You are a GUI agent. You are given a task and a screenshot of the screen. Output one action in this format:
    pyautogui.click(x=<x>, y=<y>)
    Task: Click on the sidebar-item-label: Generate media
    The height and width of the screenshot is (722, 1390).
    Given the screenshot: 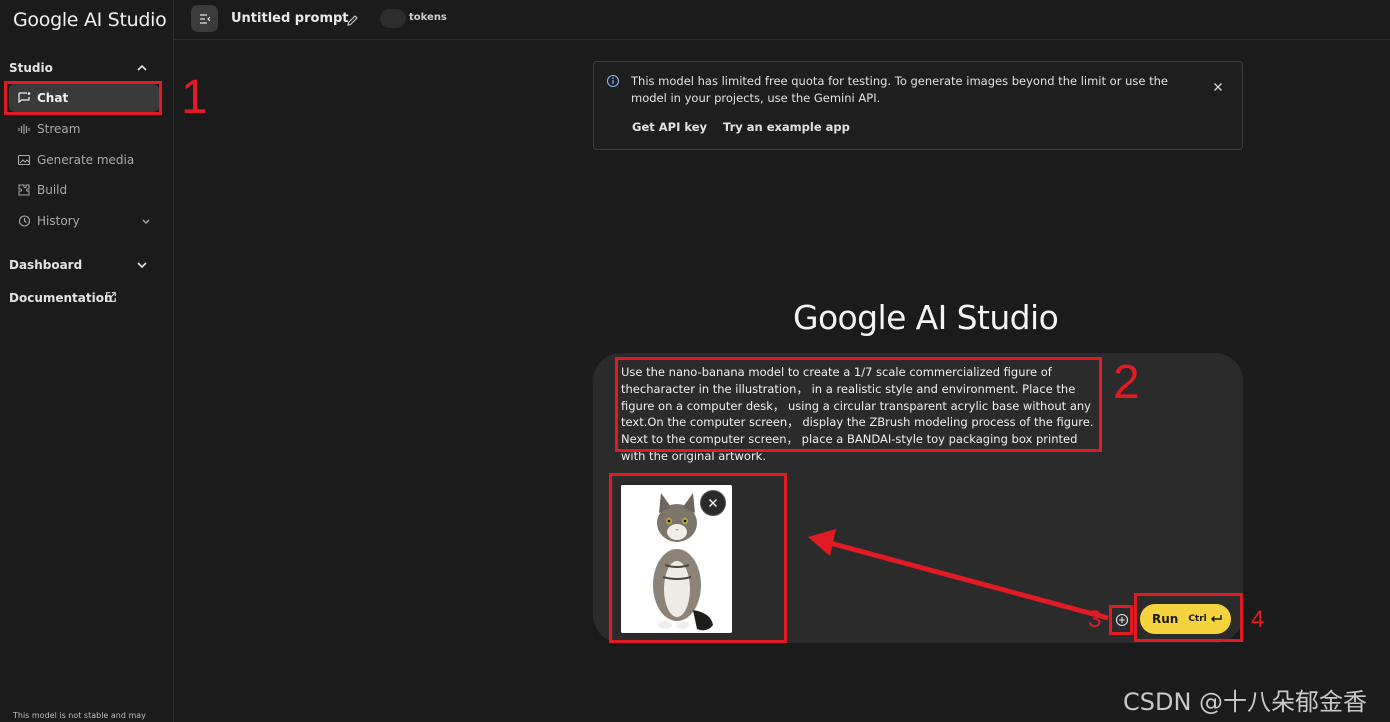 What is the action you would take?
    pyautogui.click(x=86, y=160)
    